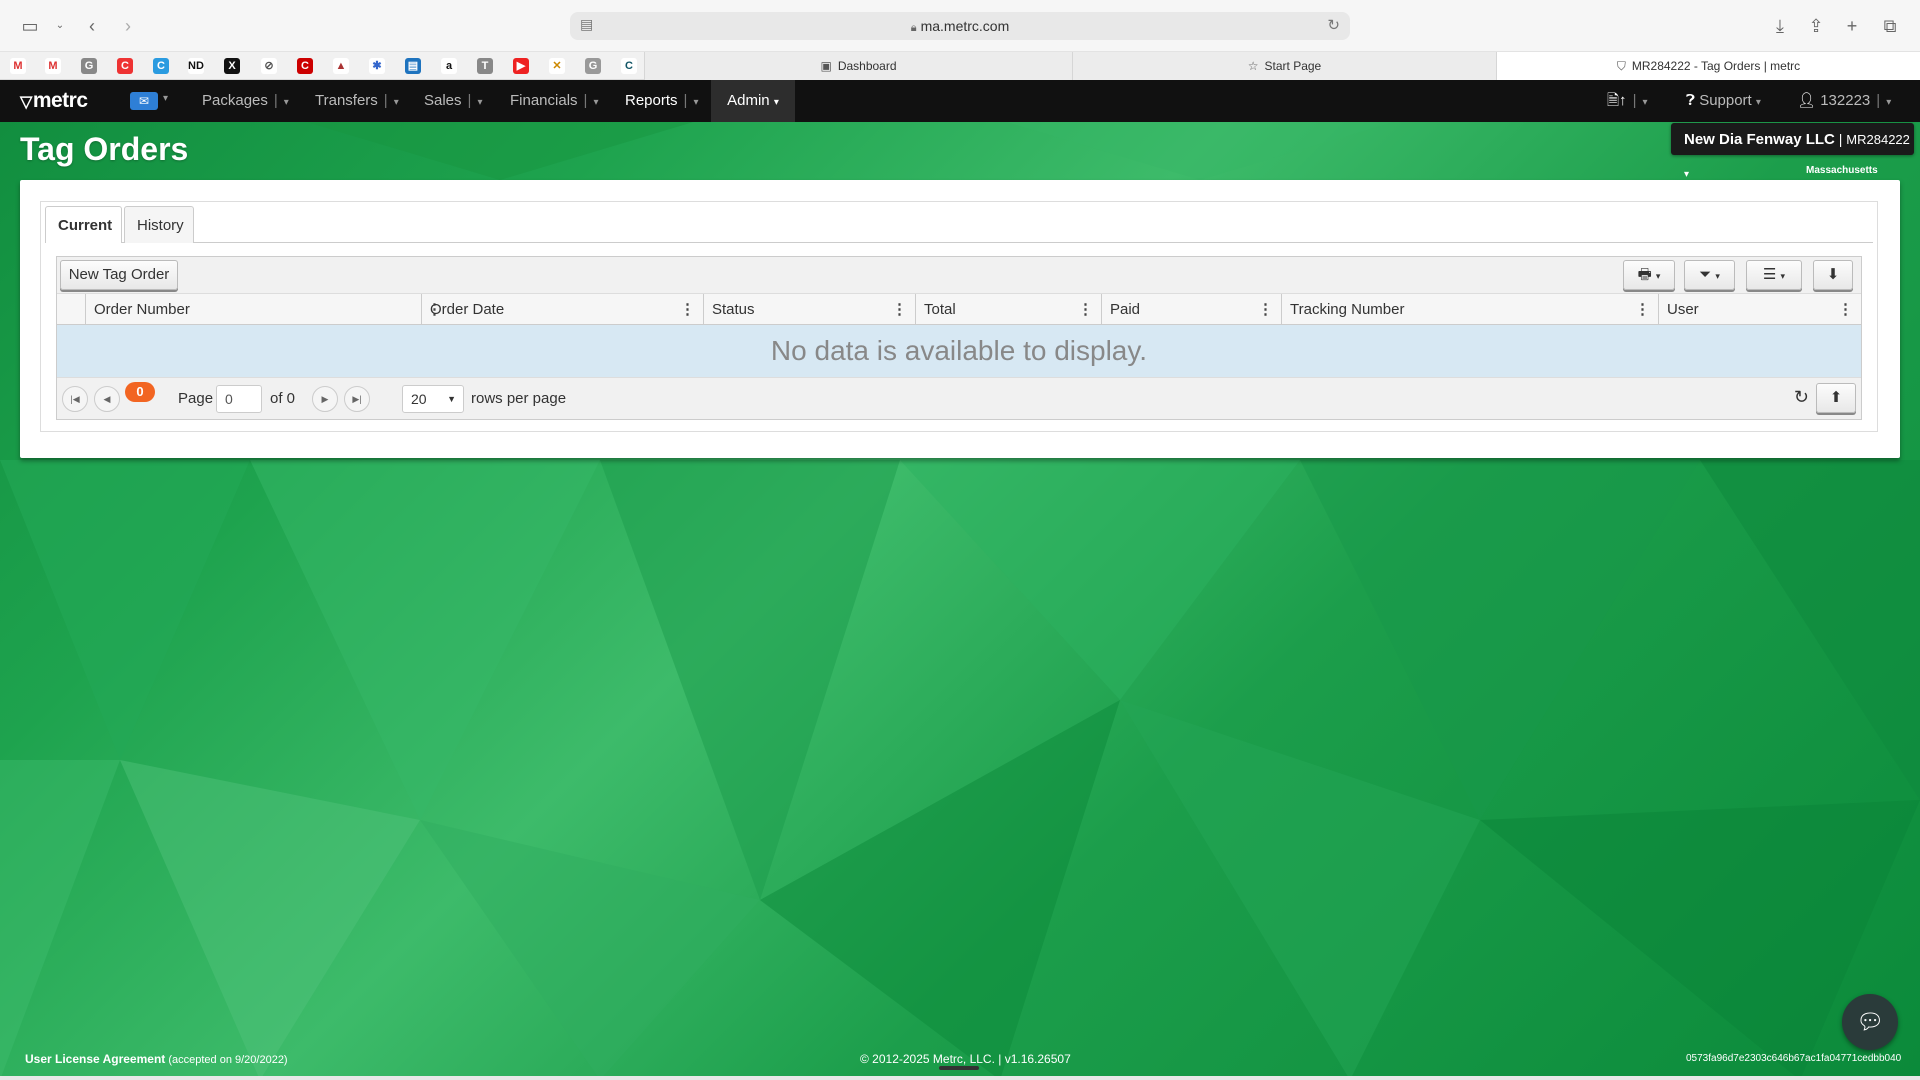 The width and height of the screenshot is (1920, 1080). What do you see at coordinates (125, 66) in the screenshot?
I see `red-bookmark-icon: C` at bounding box center [125, 66].